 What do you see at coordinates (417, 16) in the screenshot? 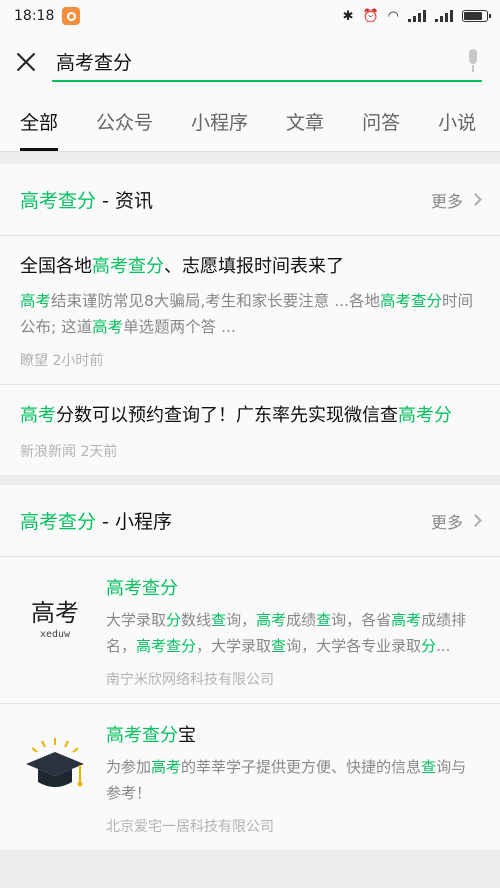
I see `signal-icon` at bounding box center [417, 16].